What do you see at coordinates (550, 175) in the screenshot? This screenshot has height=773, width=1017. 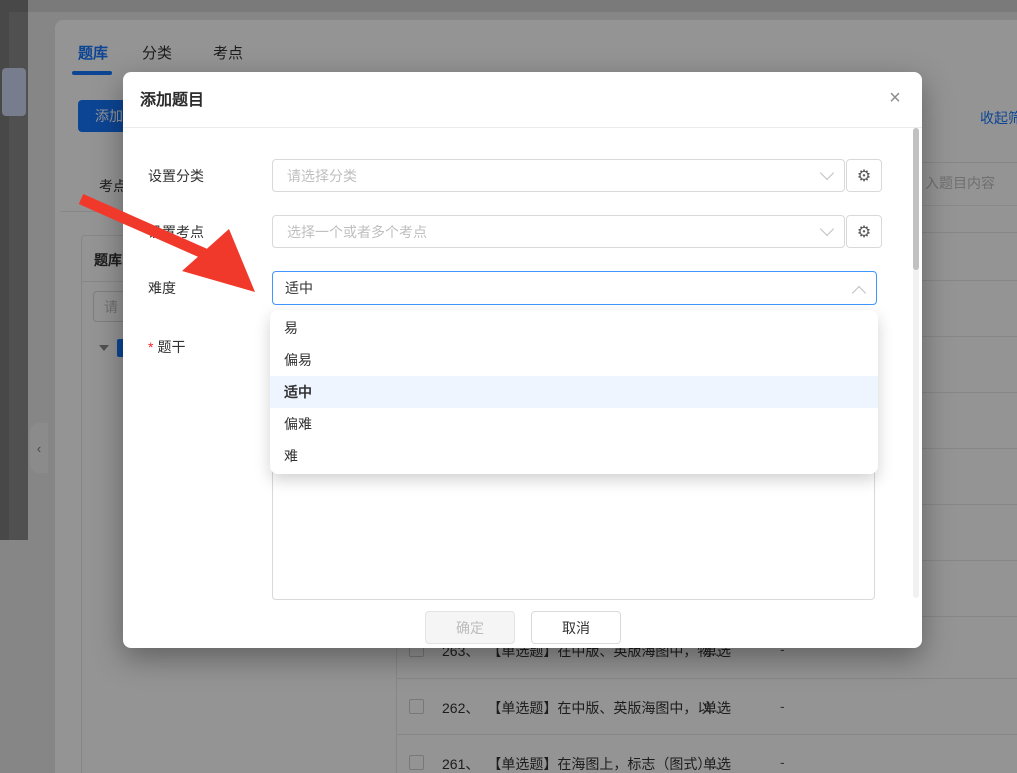 I see `category-select-input` at bounding box center [550, 175].